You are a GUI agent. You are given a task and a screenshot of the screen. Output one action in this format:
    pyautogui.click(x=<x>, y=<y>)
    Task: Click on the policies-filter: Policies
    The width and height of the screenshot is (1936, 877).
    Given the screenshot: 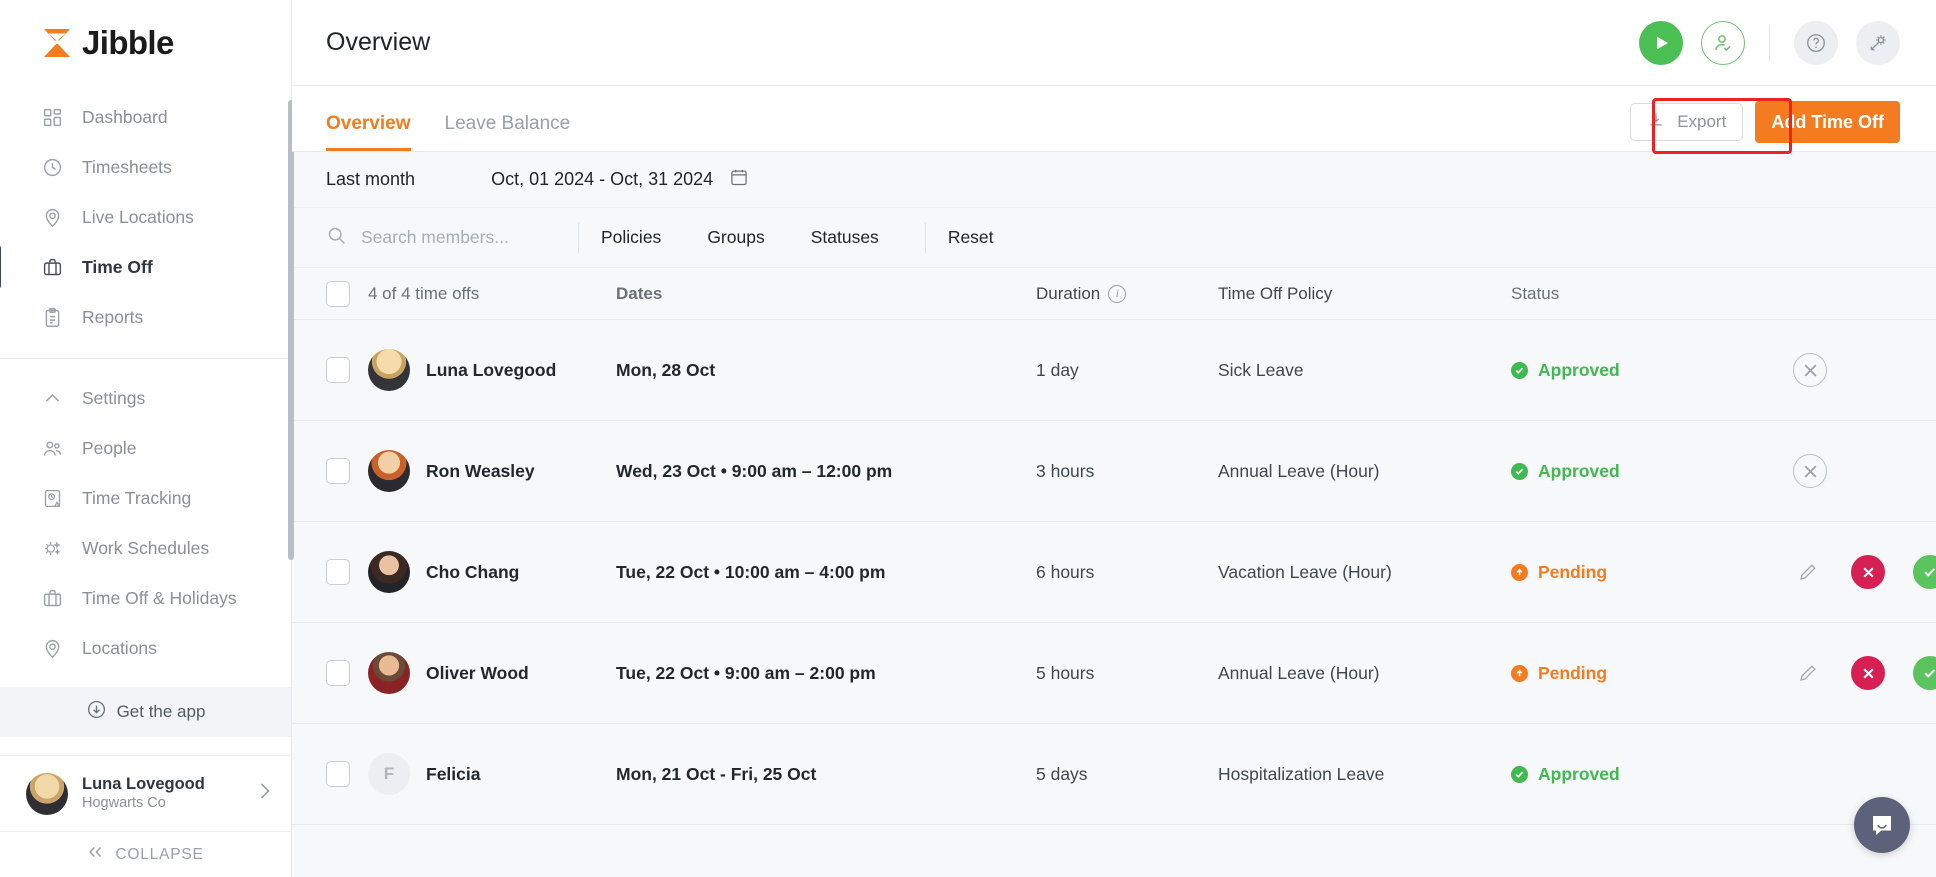 What is the action you would take?
    pyautogui.click(x=642, y=237)
    